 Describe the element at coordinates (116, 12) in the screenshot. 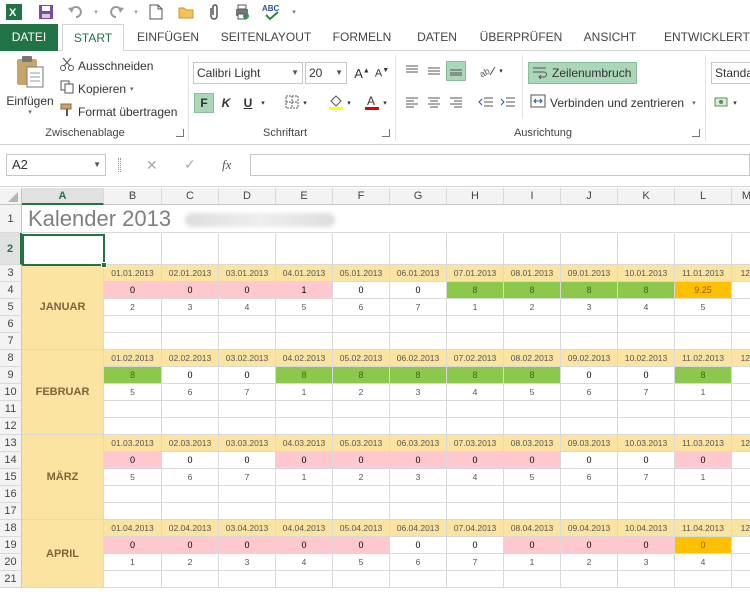

I see `redo-icon` at that location.